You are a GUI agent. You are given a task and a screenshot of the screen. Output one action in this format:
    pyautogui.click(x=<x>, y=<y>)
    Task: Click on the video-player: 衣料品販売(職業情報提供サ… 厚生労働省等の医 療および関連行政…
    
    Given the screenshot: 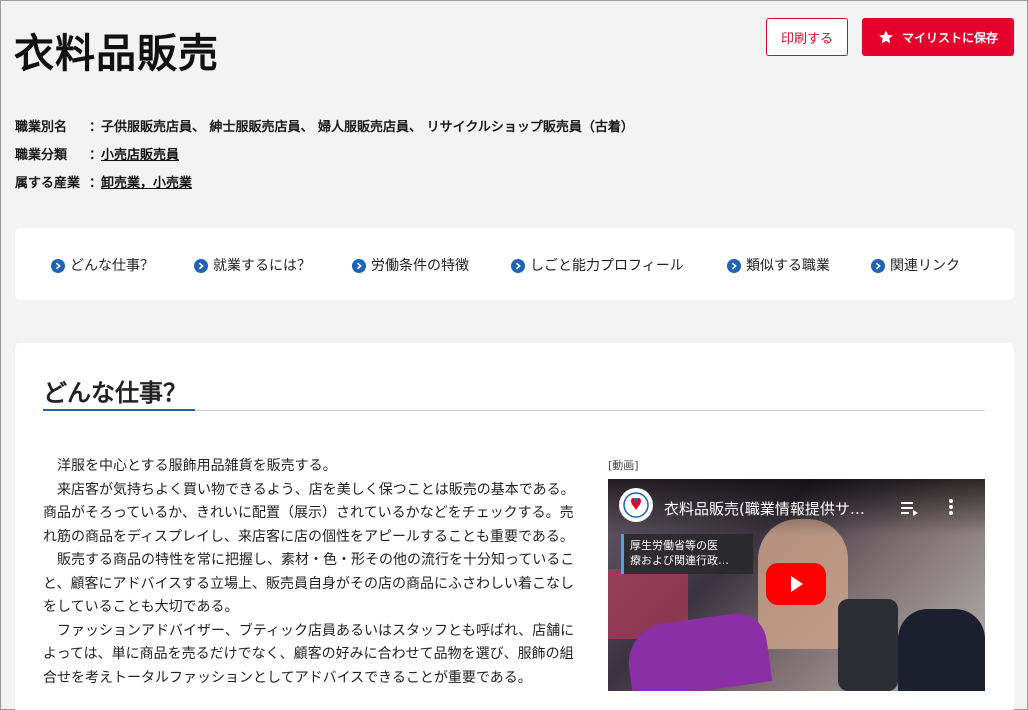 What is the action you would take?
    pyautogui.click(x=796, y=585)
    